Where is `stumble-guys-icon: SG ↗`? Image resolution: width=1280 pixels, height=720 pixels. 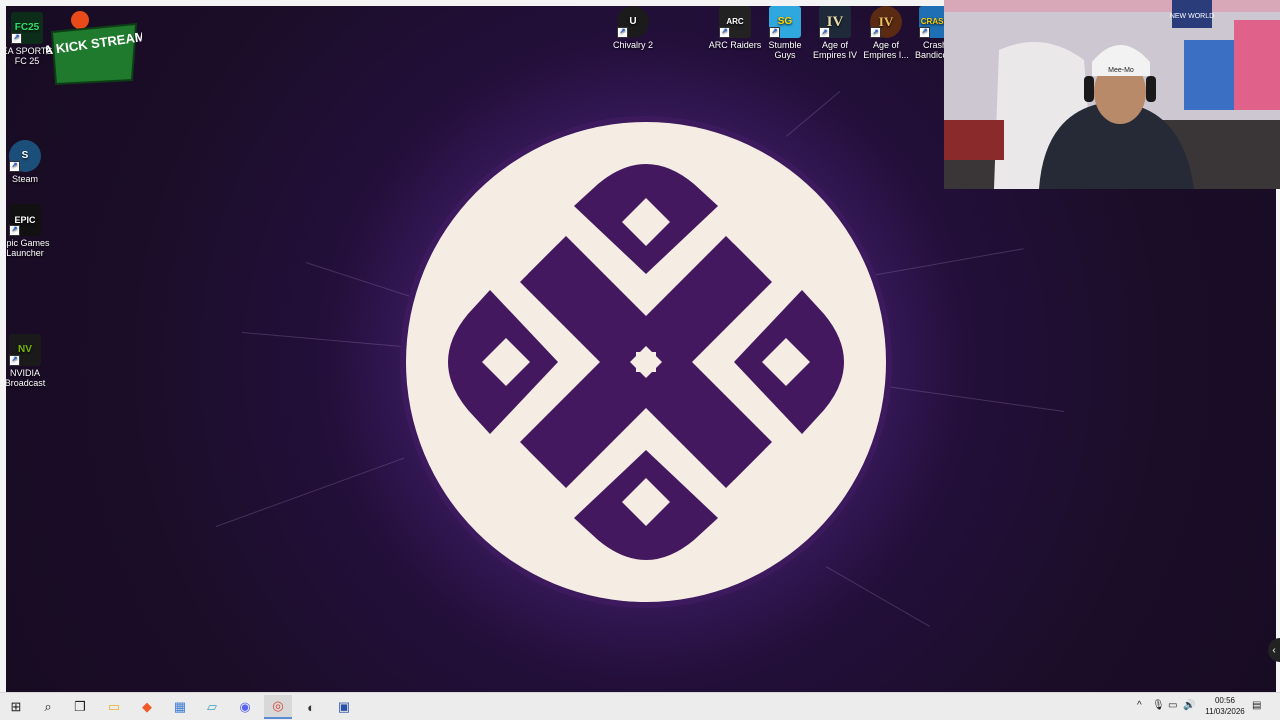 stumble-guys-icon: SG ↗ is located at coordinates (785, 22).